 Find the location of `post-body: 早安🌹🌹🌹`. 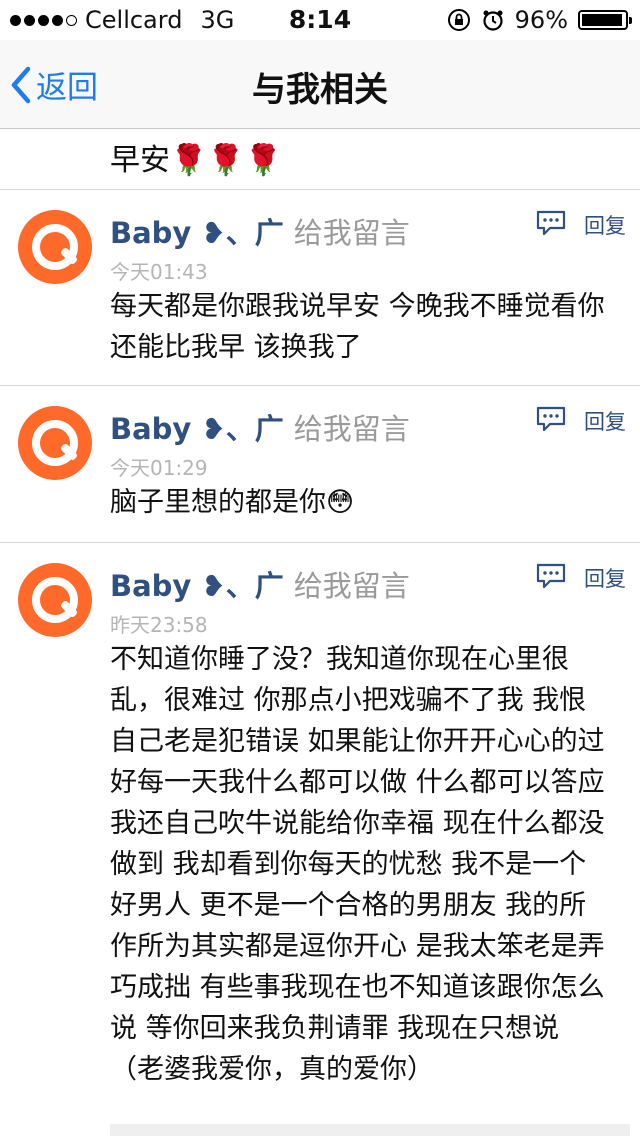

post-body: 早安🌹🌹🌹 is located at coordinates (196, 160).